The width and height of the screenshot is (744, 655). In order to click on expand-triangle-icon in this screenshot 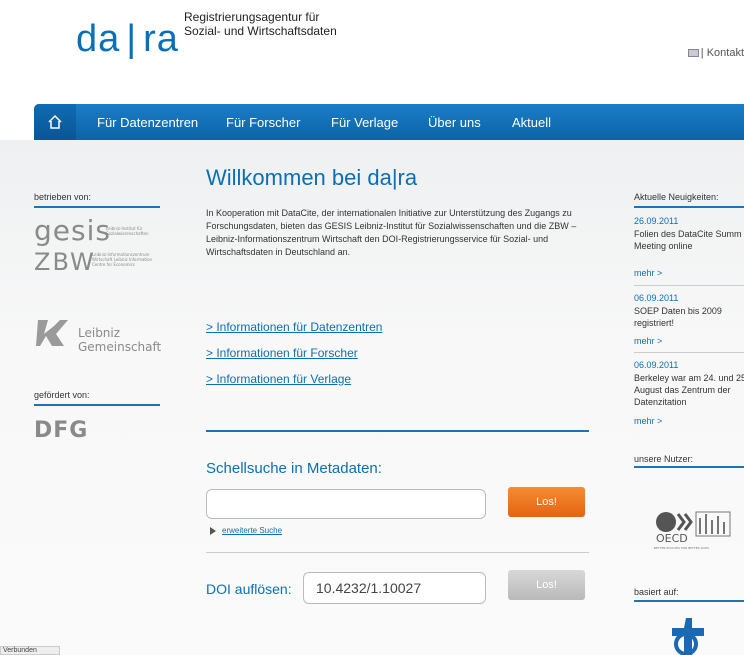, I will do `click(213, 530)`.